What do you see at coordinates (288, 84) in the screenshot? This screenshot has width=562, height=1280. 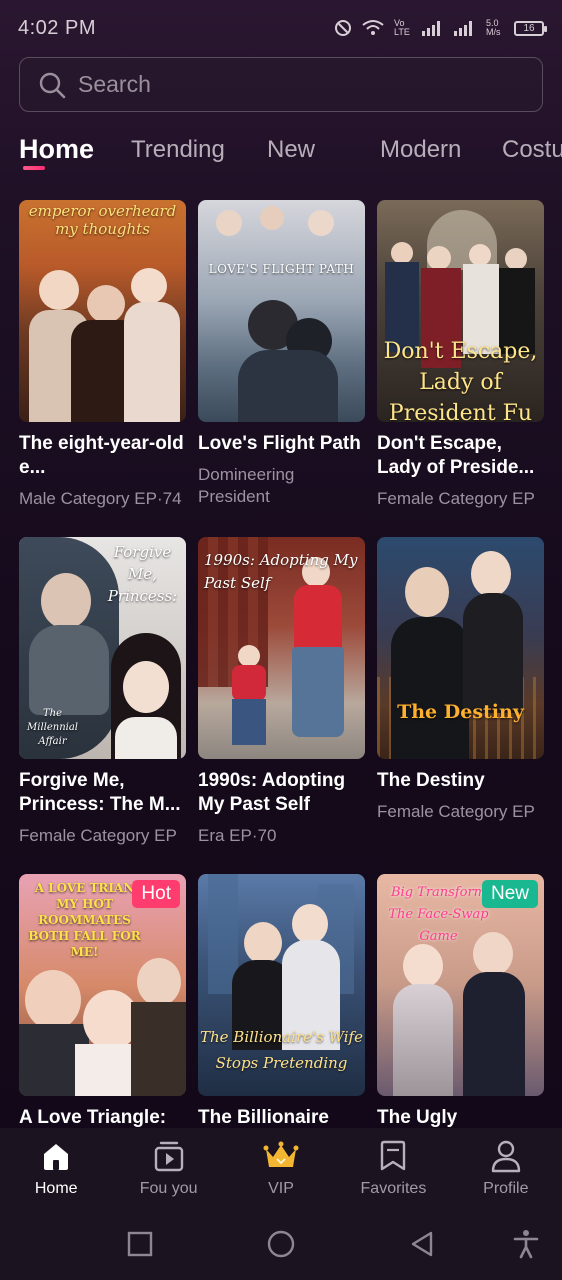 I see `search-input` at bounding box center [288, 84].